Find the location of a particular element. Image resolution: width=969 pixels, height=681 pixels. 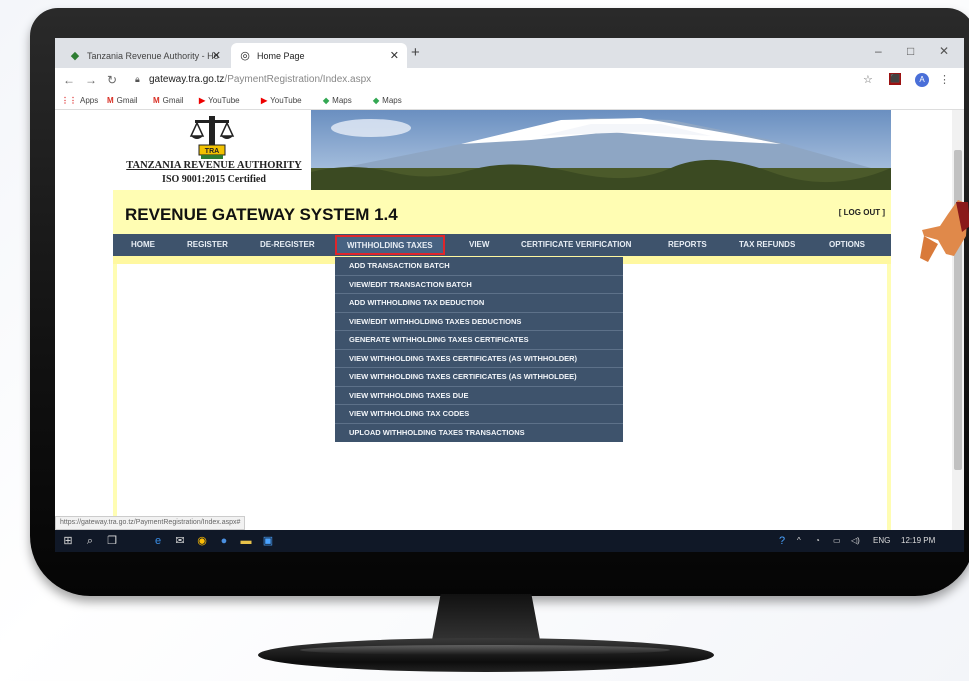

search-icon: ⌕ is located at coordinates (90, 541).